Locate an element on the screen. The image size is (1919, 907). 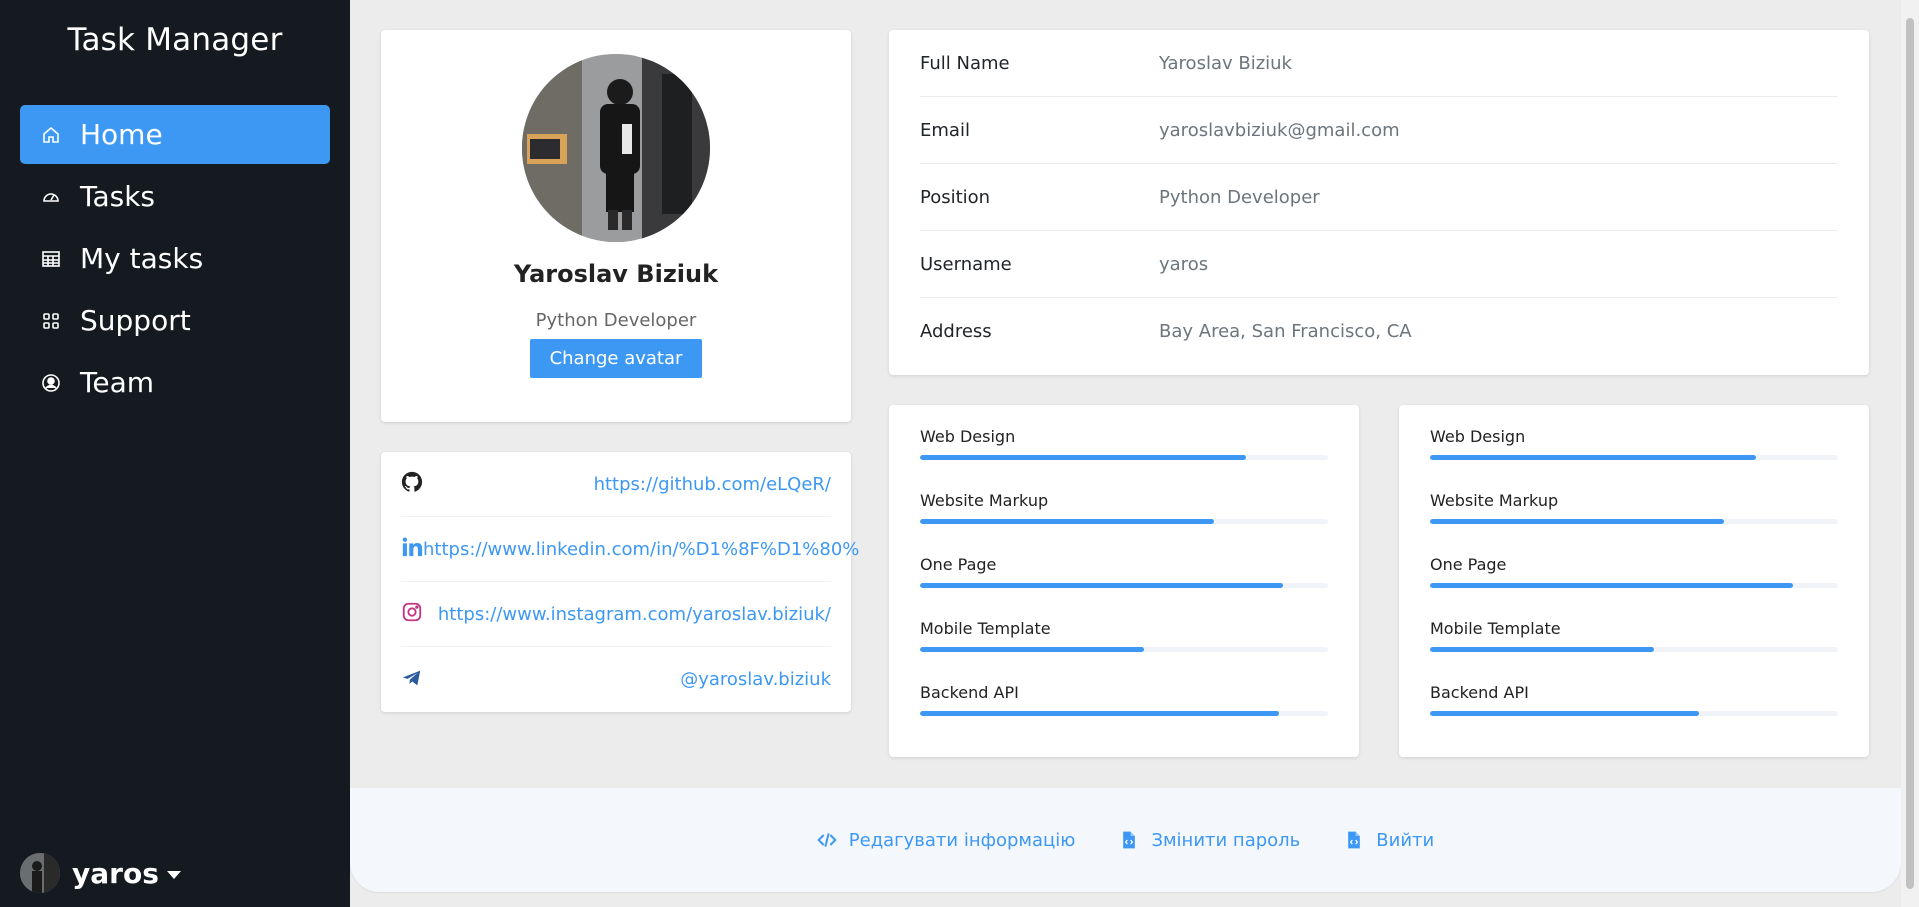
profile-position: Python Developer is located at coordinates (616, 320).